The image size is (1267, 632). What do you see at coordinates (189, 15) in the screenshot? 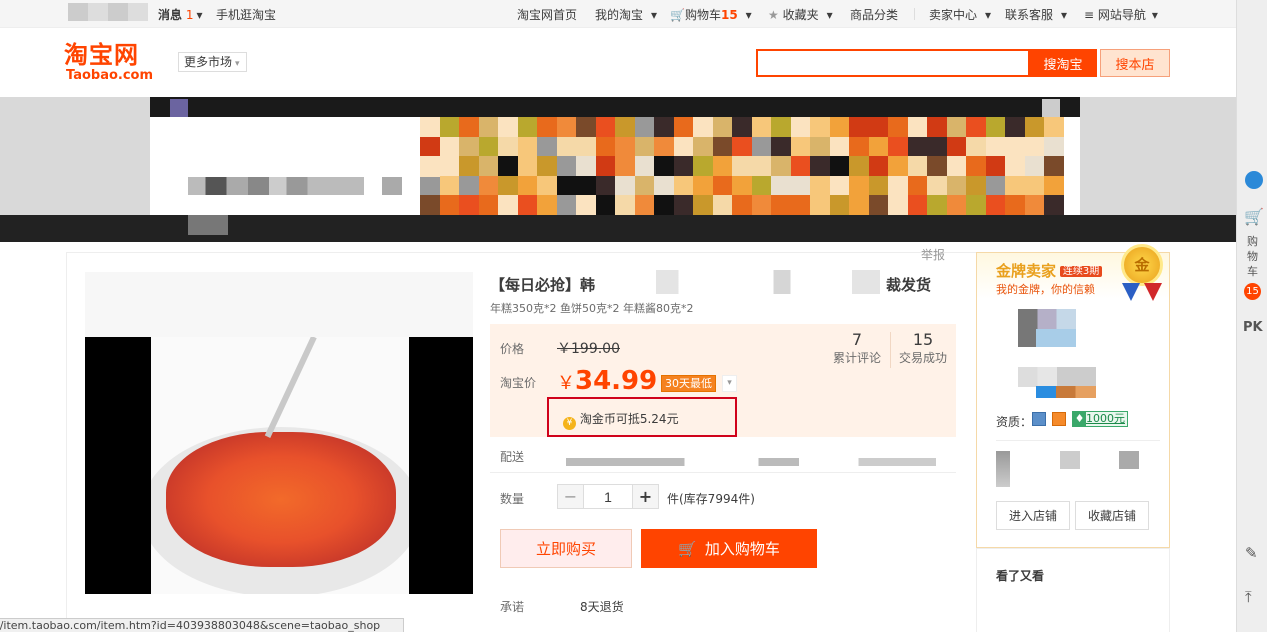
I see `messages-count: 1` at bounding box center [189, 15].